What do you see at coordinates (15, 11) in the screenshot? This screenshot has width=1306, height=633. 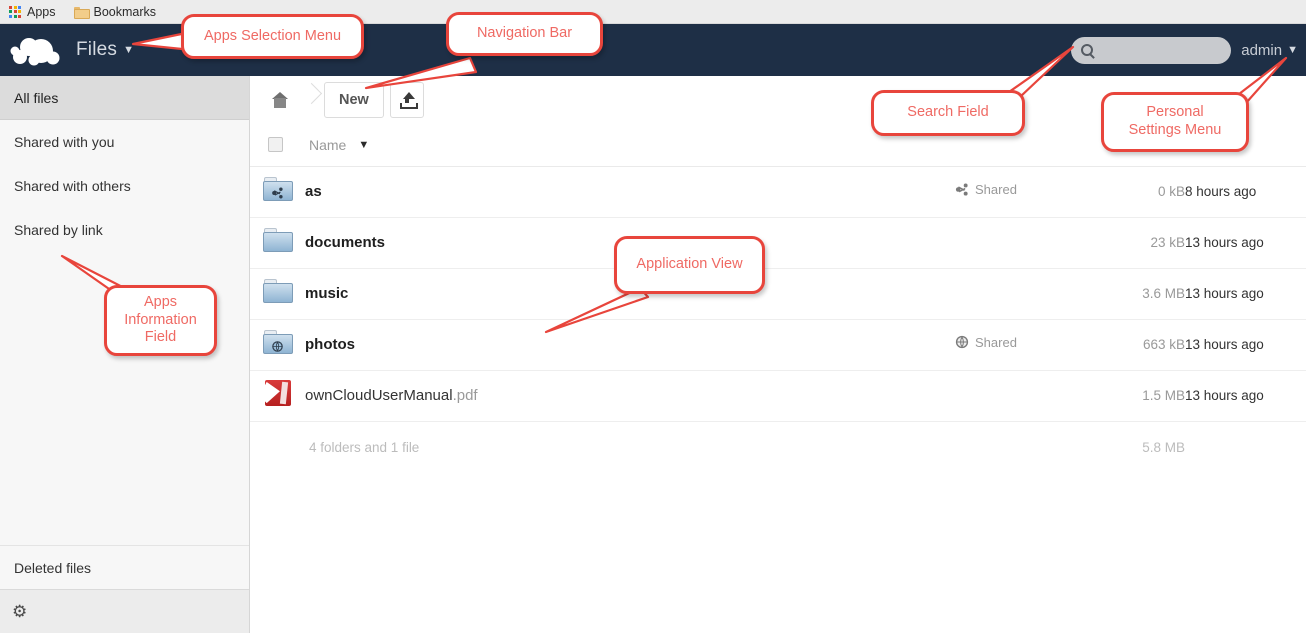 I see `apps-grid-icon` at bounding box center [15, 11].